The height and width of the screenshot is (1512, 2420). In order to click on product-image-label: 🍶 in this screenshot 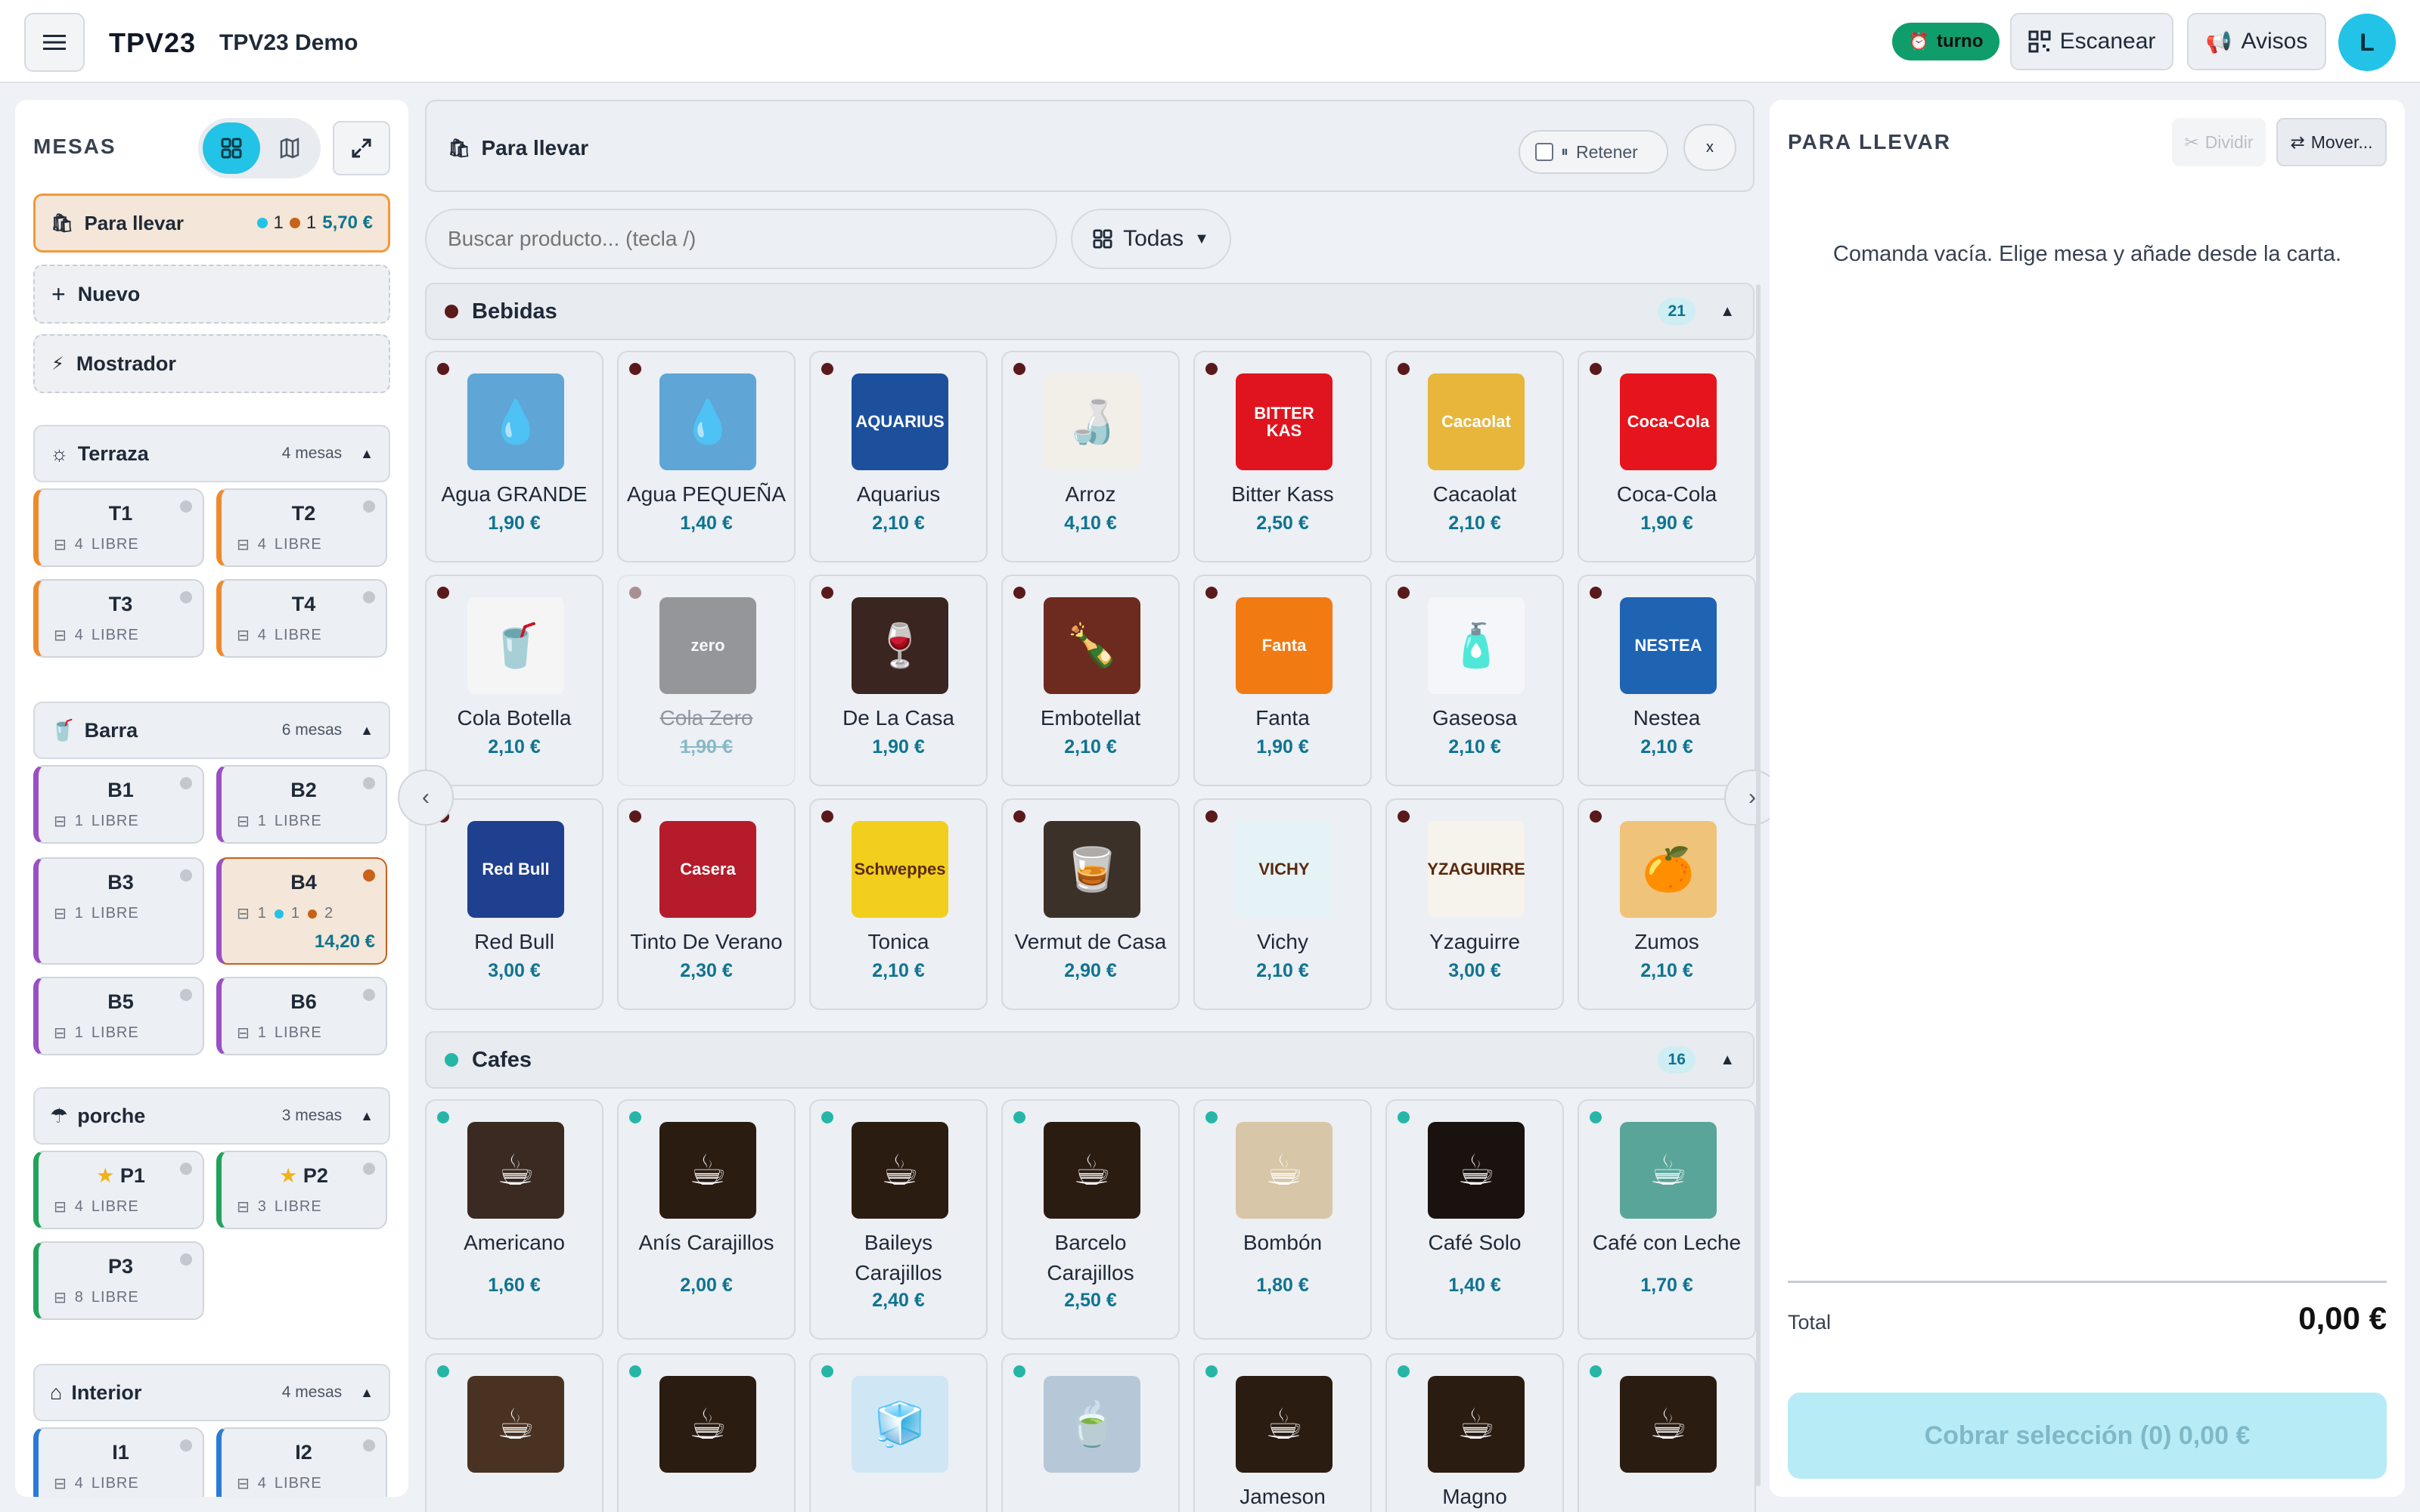, I will do `click(1092, 421)`.